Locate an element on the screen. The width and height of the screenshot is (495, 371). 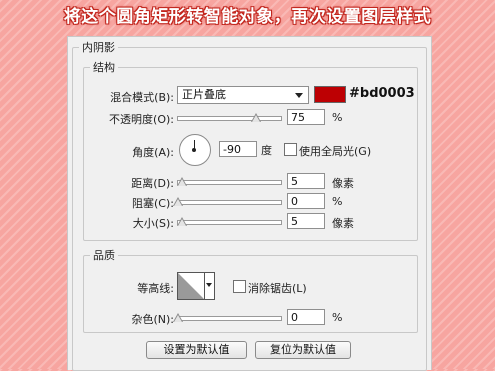
noise-input: 0 is located at coordinates (306, 317).